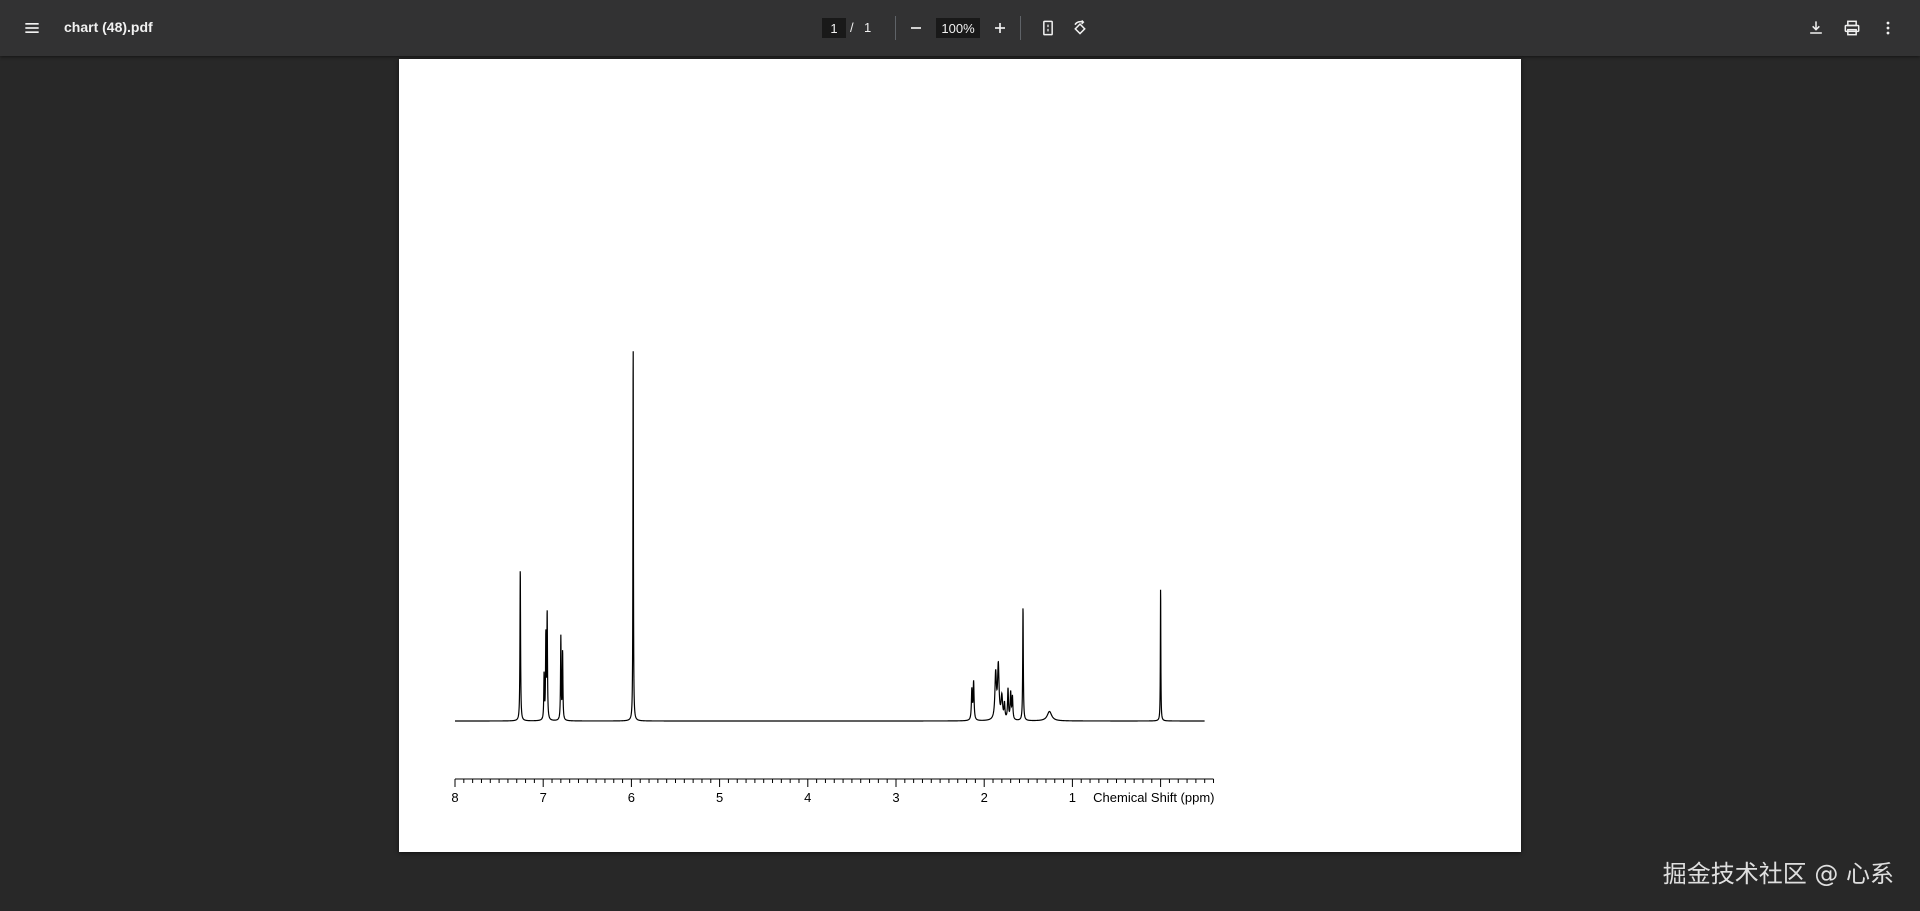  I want to click on page-total: 1, so click(868, 27).